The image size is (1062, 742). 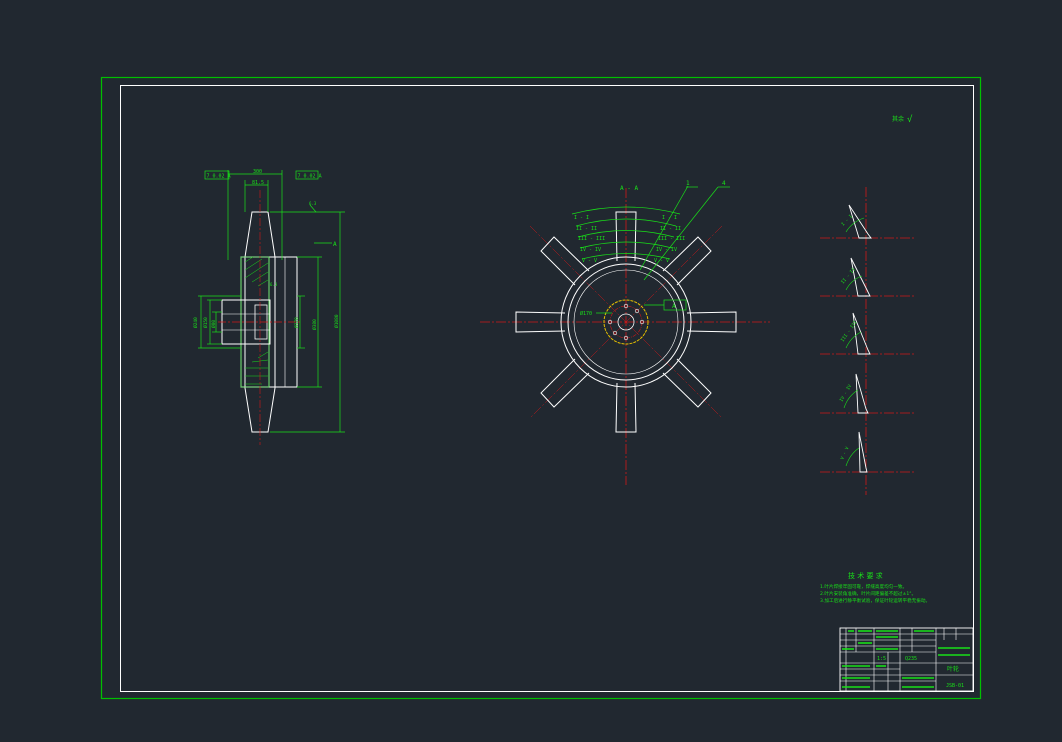 What do you see at coordinates (581, 218) in the screenshot?
I see `front-view-section-mark-1: I - I` at bounding box center [581, 218].